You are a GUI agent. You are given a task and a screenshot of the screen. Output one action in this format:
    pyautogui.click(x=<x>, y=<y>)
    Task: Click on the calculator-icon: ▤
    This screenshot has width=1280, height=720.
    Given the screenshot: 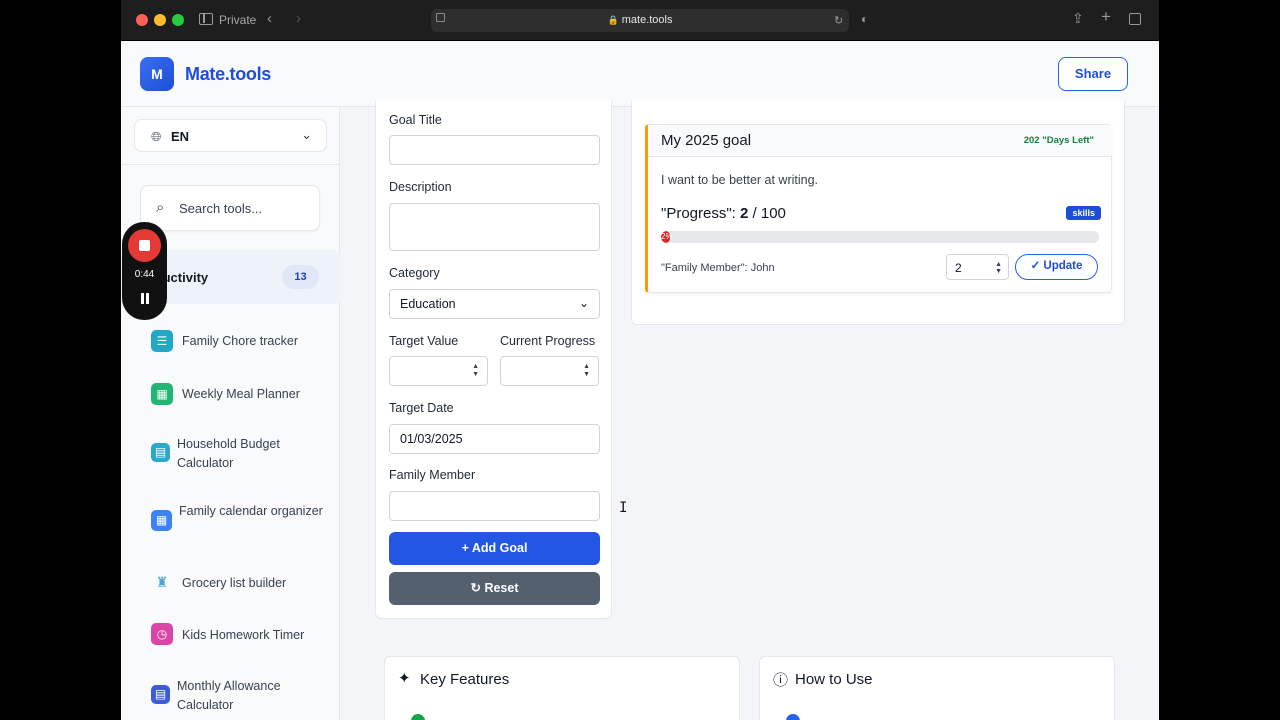 What is the action you would take?
    pyautogui.click(x=160, y=694)
    